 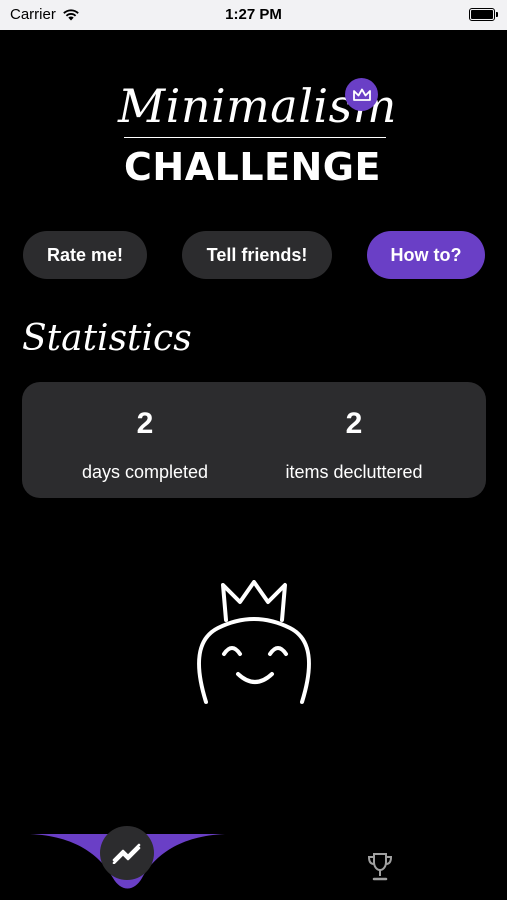 I want to click on mascot-crown-face-icon, so click(x=254, y=642).